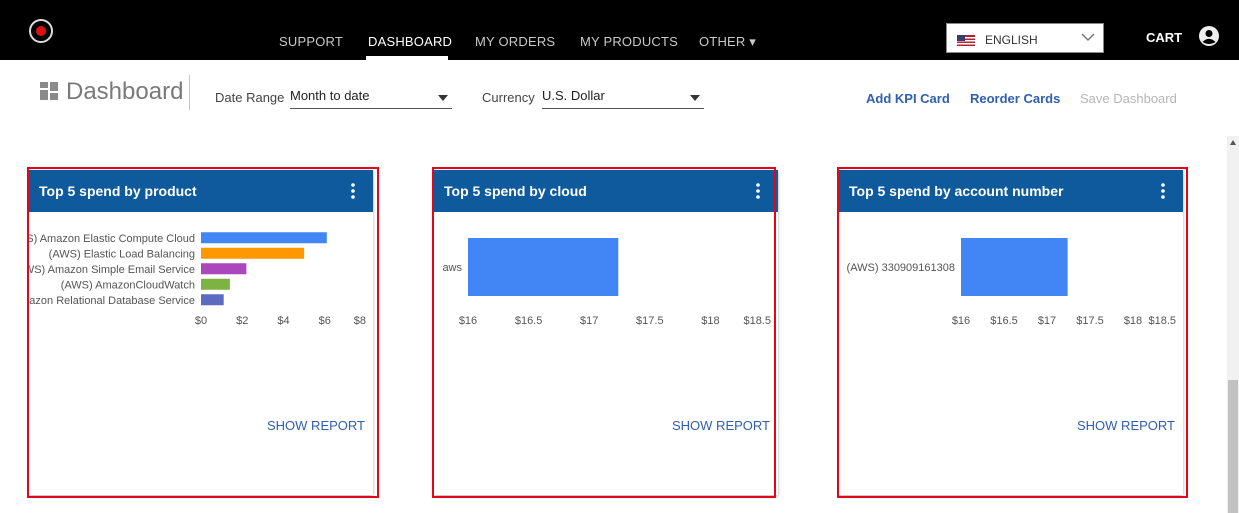 This screenshot has width=1239, height=513. Describe the element at coordinates (1011, 40) in the screenshot. I see `language-value: ENGLISH` at that location.